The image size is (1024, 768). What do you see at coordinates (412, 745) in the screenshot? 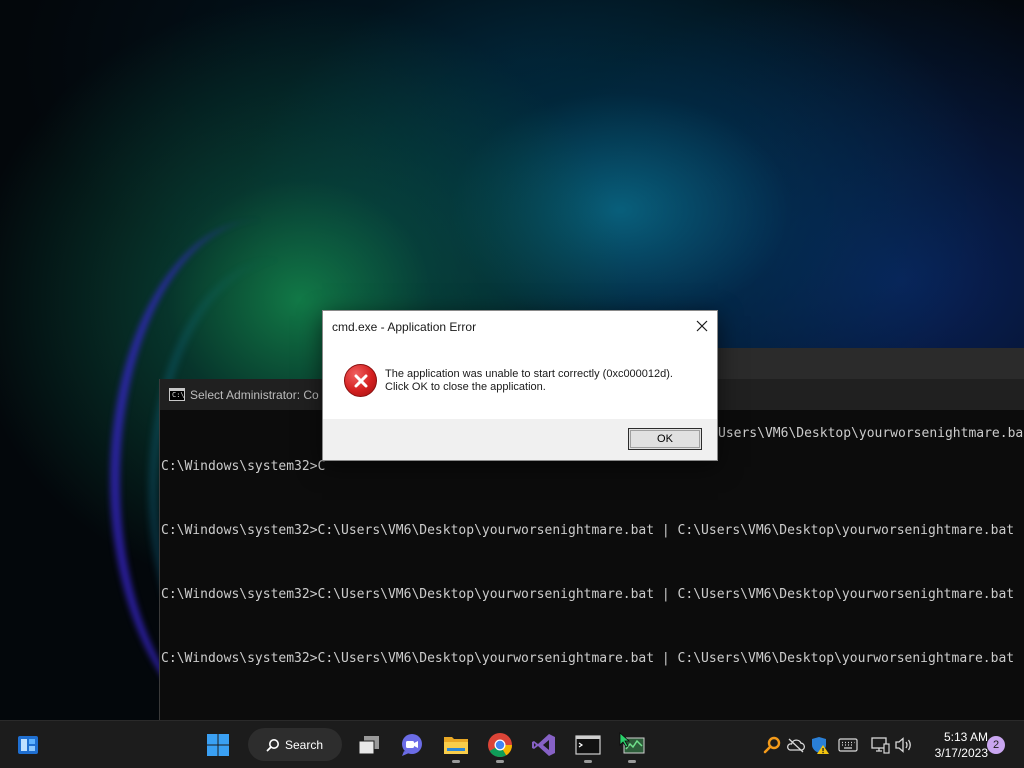
I see `chat-icon` at bounding box center [412, 745].